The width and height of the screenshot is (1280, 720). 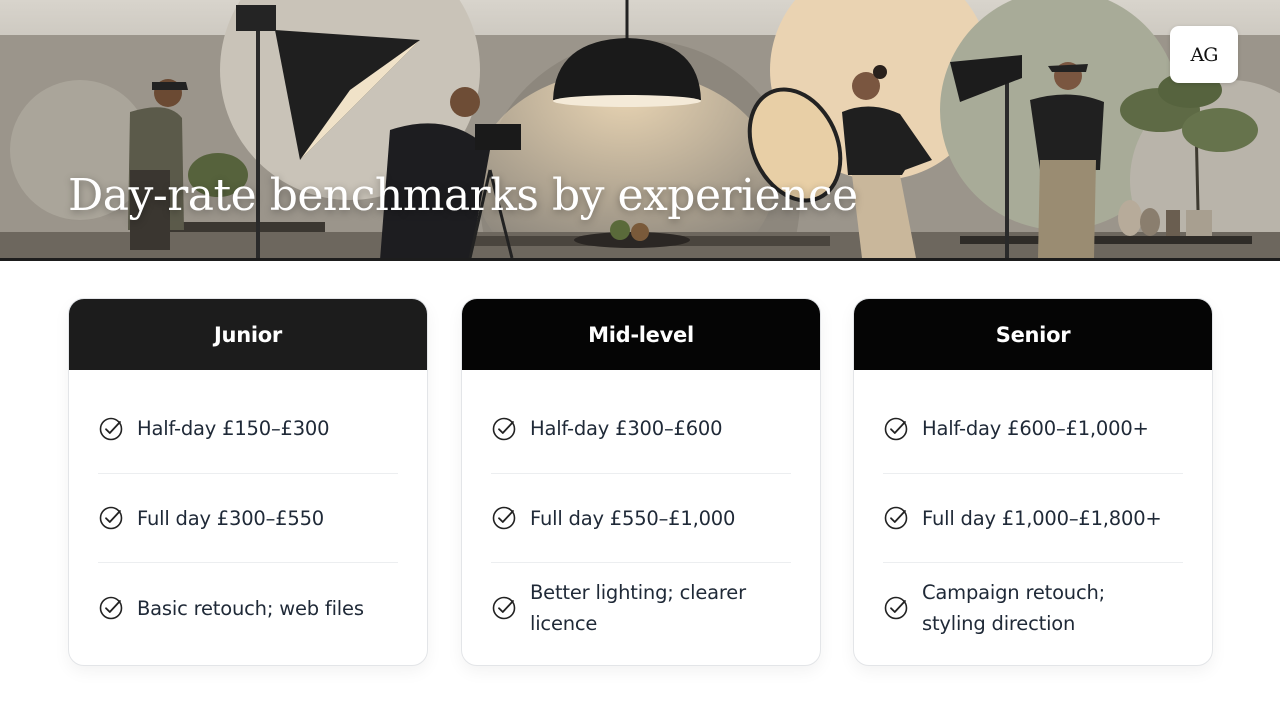 What do you see at coordinates (641, 334) in the screenshot?
I see `tier-title: Mid-level` at bounding box center [641, 334].